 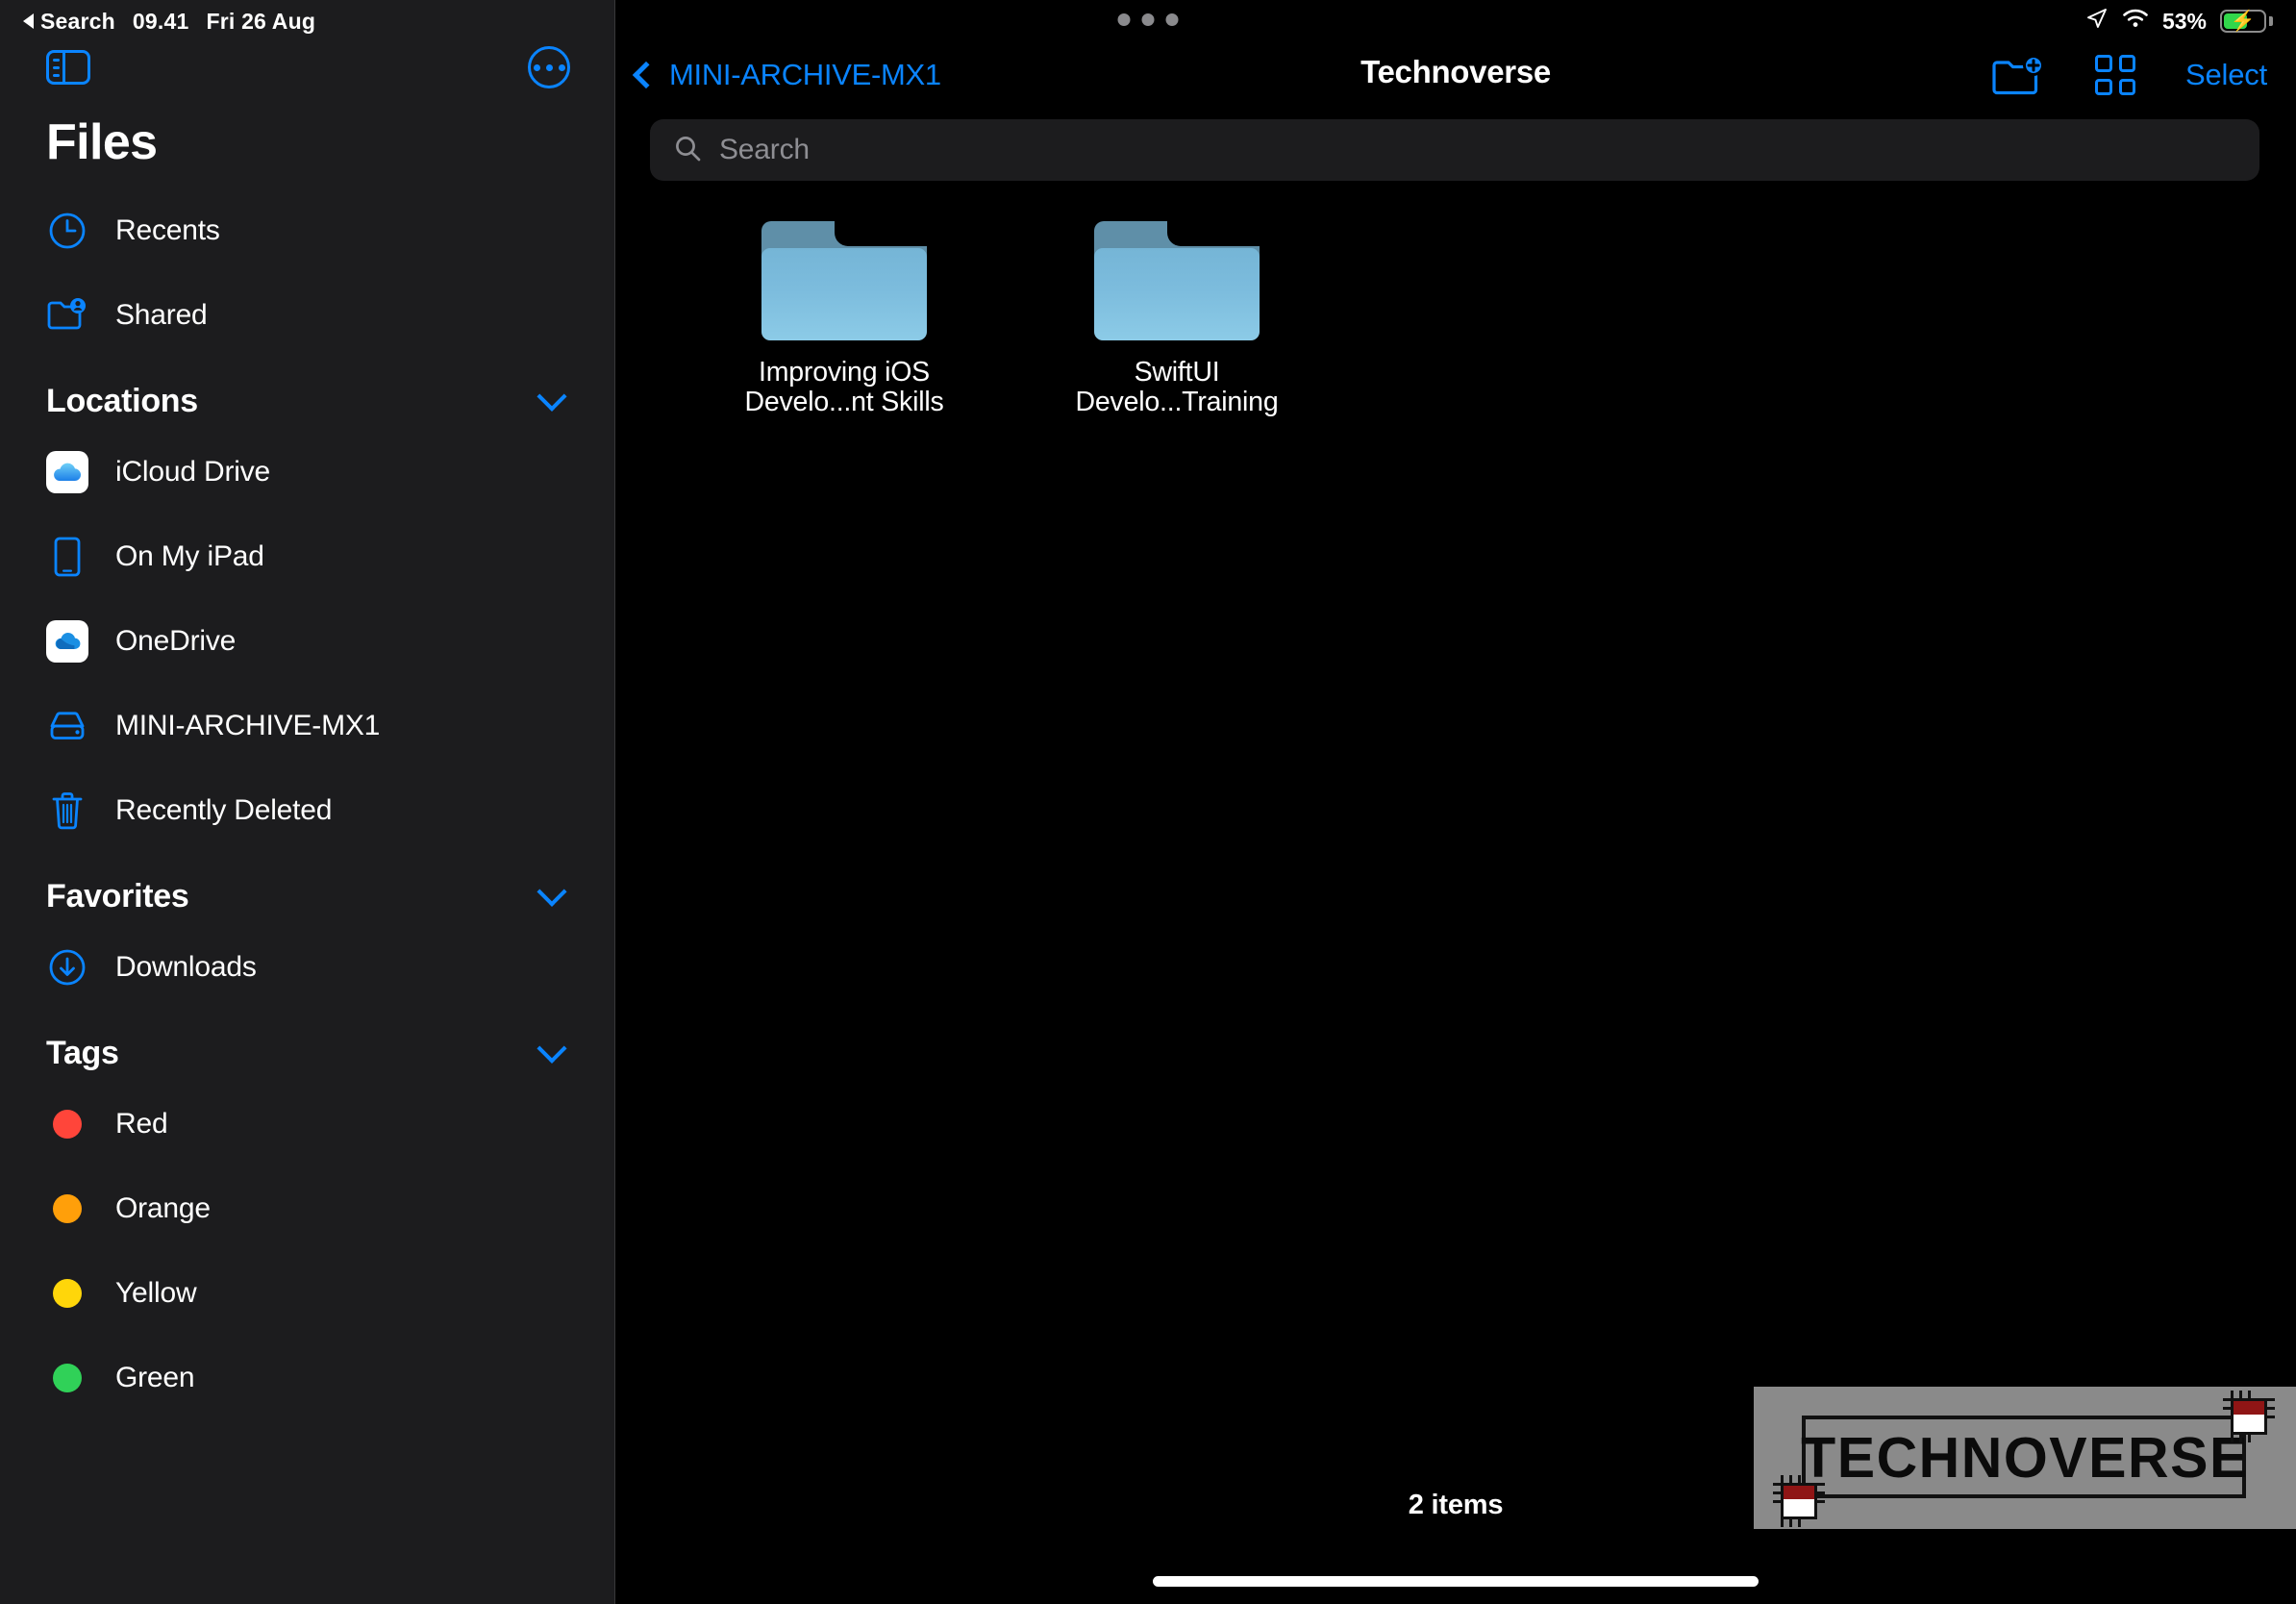 I want to click on sidebar-item-tag-green: Green, so click(x=307, y=1378).